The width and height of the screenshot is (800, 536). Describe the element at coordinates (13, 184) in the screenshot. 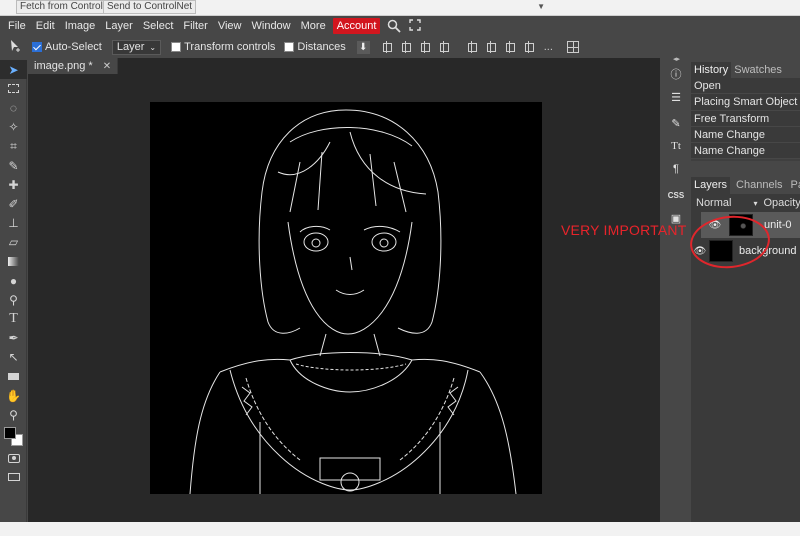

I see `healing-brush-icon: ✚` at that location.